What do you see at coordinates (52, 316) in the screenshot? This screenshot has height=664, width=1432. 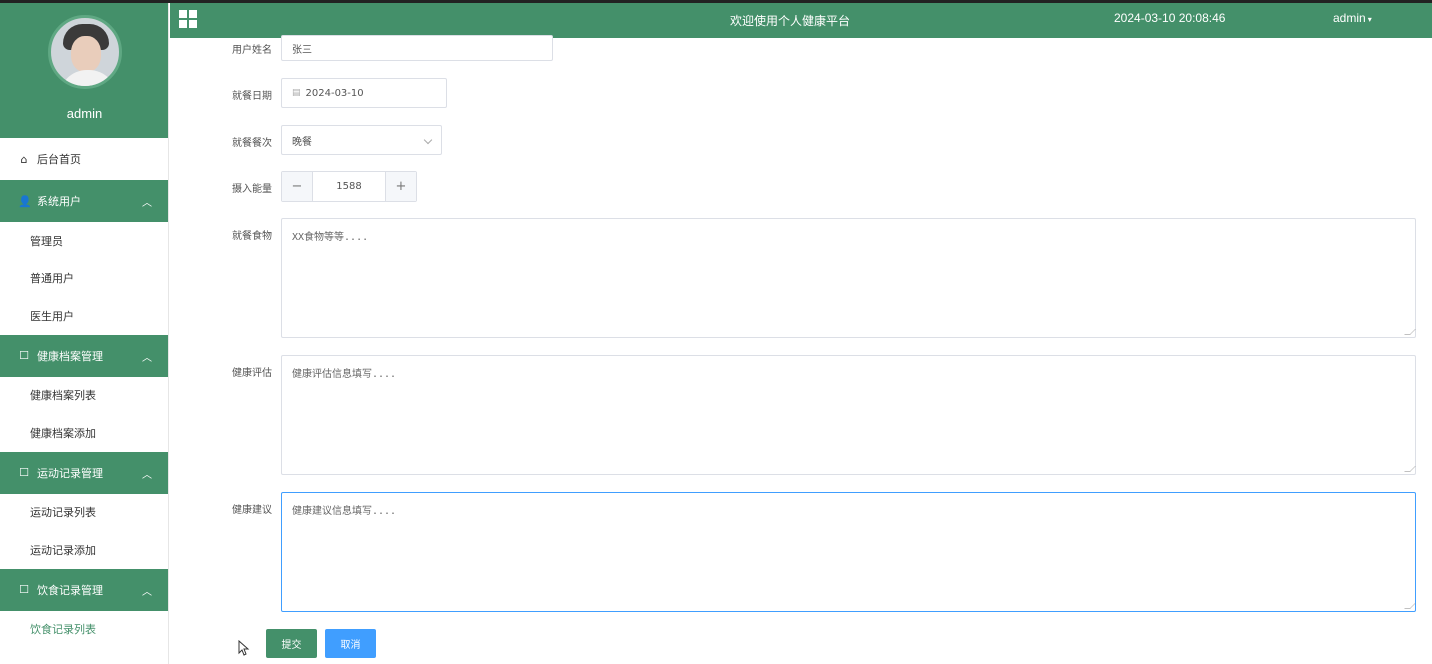 I see `sidebar-item-label: 医生用户` at bounding box center [52, 316].